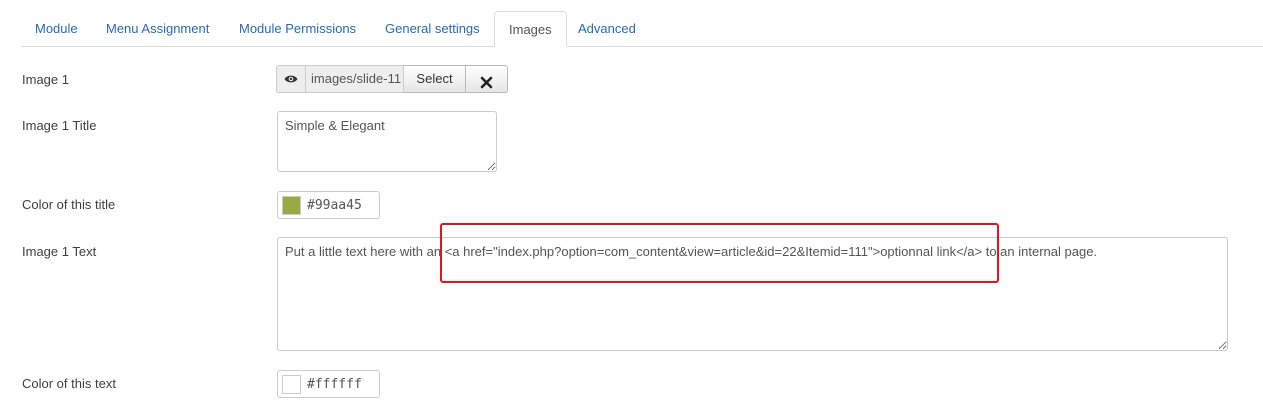  I want to click on tab-module-permissions: Module Permissions, so click(297, 28).